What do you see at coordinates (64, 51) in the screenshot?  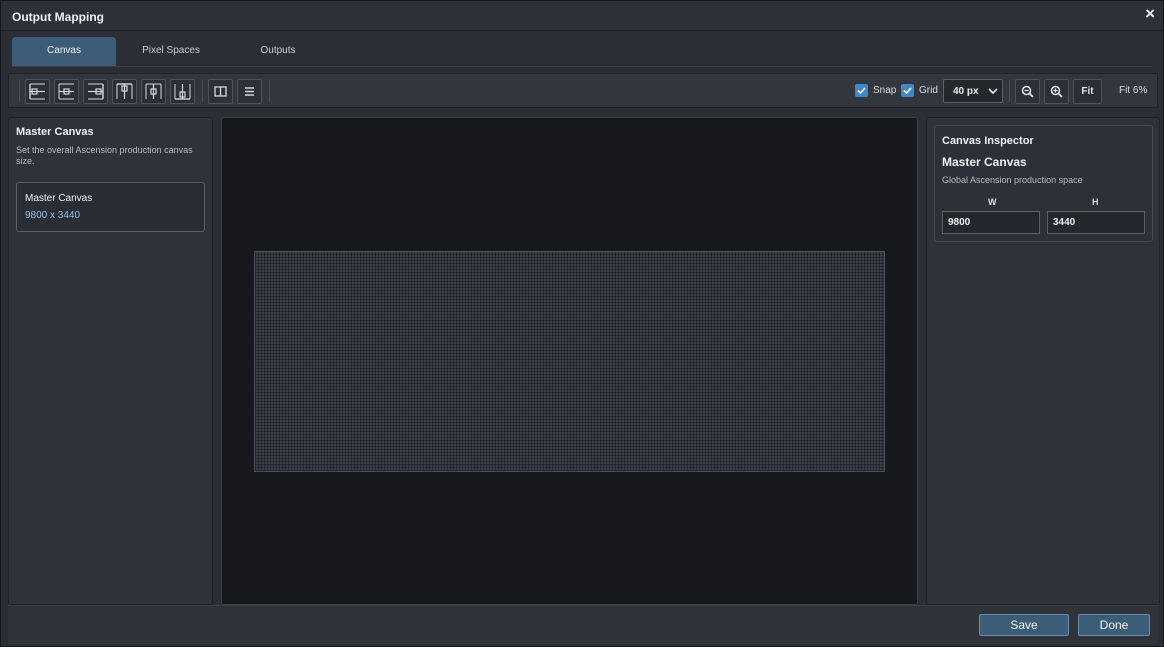 I see `tab-canvas: Canvas` at bounding box center [64, 51].